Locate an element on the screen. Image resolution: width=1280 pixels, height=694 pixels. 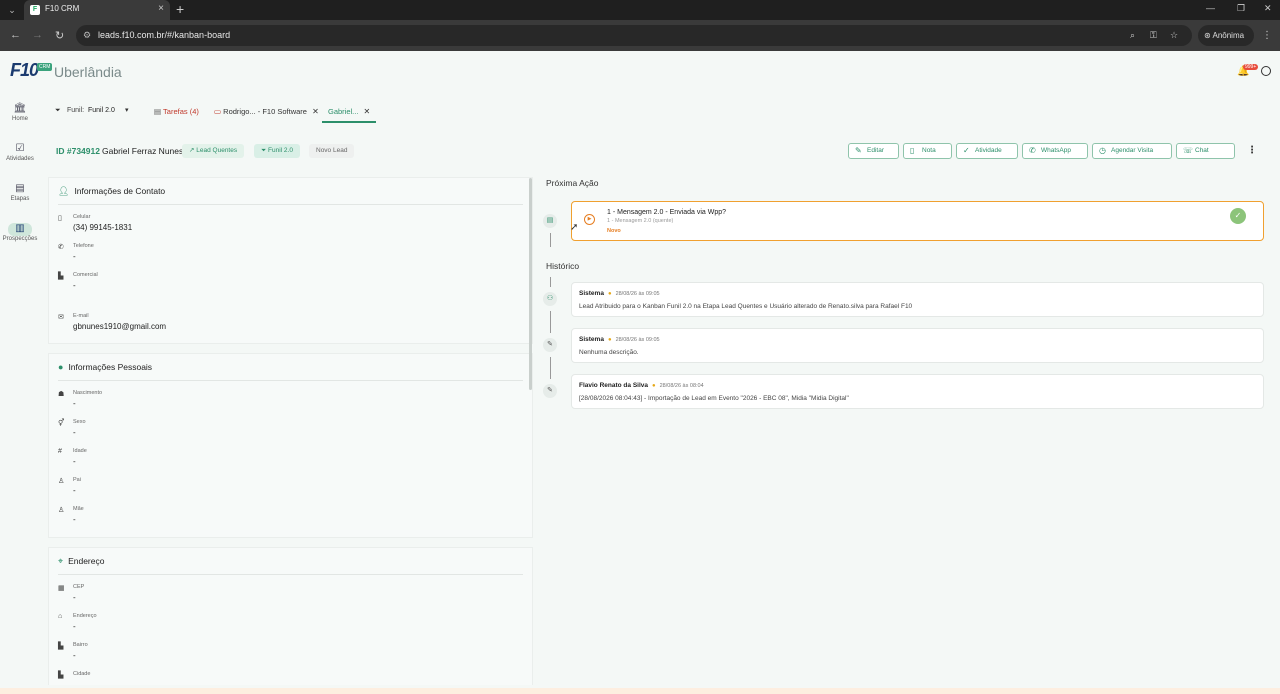
history-date: 28/08/26 às 08:04 is located at coordinates (681, 386).